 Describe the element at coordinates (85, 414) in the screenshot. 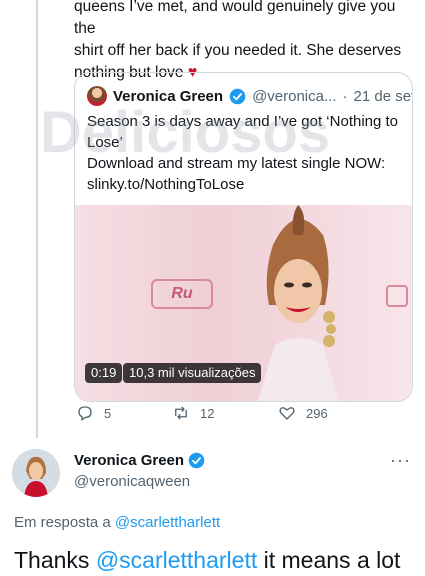

I see `reply-icon` at that location.